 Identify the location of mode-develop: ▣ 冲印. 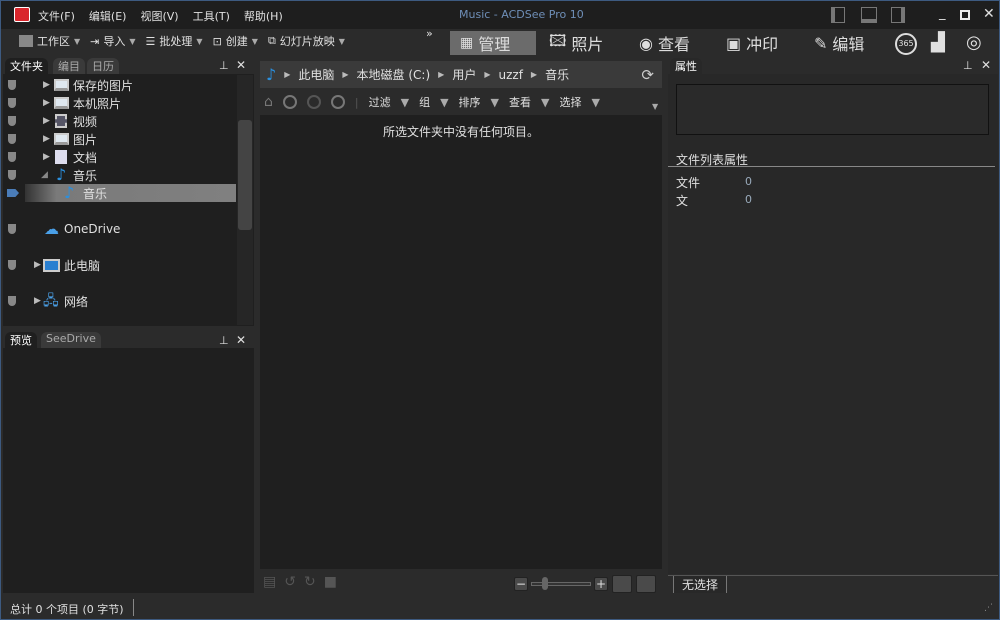
(752, 43).